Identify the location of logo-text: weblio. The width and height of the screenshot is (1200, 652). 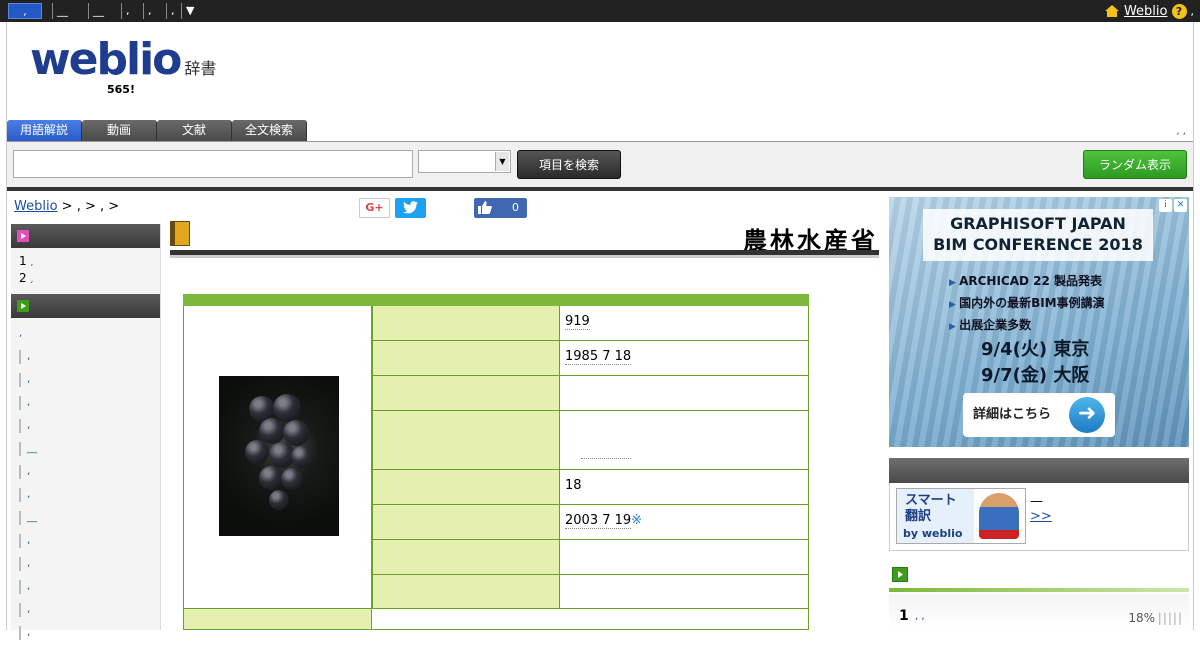
(106, 59).